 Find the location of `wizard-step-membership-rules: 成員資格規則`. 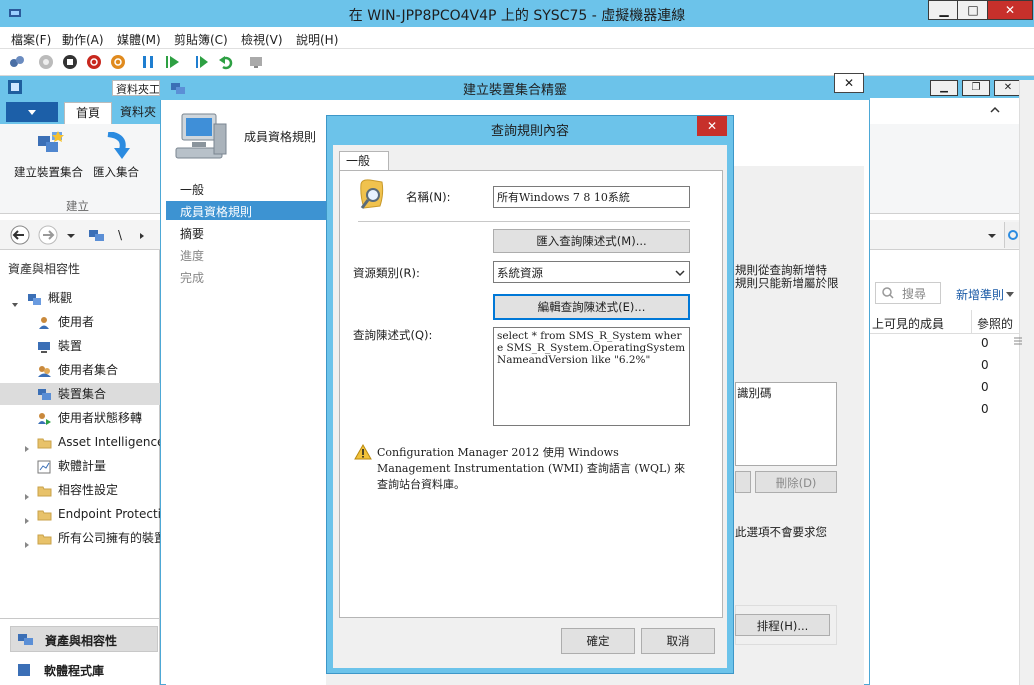

wizard-step-membership-rules: 成員資格規則 is located at coordinates (216, 211).